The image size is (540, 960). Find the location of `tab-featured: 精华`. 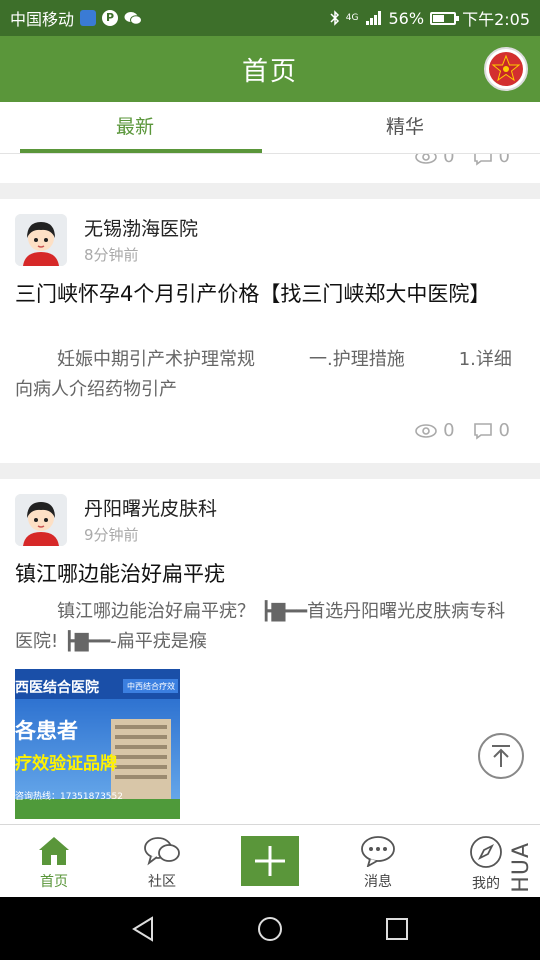

tab-featured: 精华 is located at coordinates (405, 127).